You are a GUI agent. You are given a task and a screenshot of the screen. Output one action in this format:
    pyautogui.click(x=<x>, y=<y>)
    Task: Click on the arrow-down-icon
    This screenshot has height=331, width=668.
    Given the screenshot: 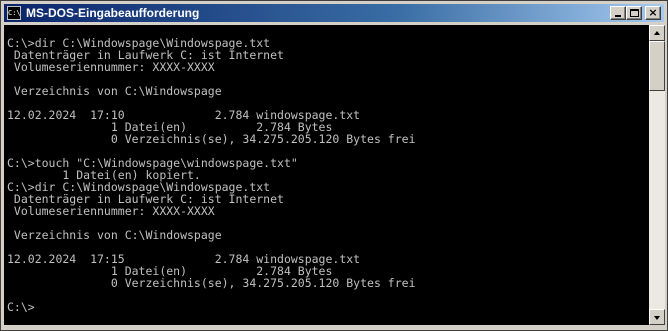 What is the action you would take?
    pyautogui.click(x=657, y=318)
    